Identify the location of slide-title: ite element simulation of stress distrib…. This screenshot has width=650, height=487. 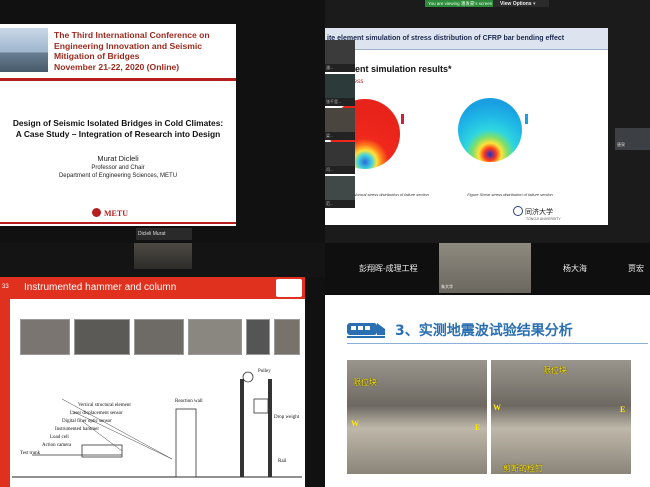
(446, 38).